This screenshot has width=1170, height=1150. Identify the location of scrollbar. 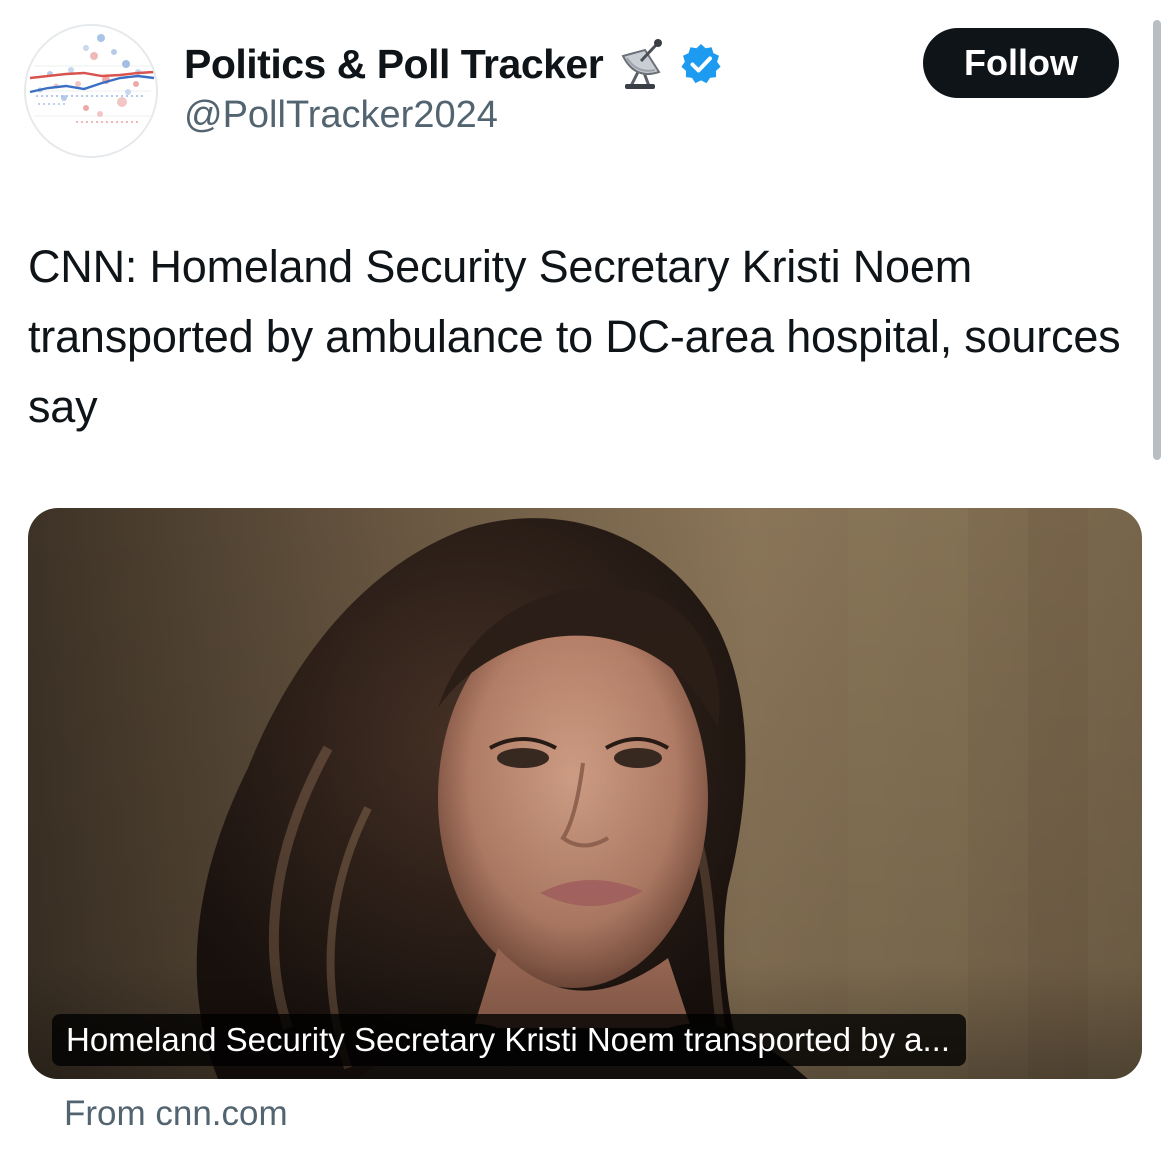
(1157, 240).